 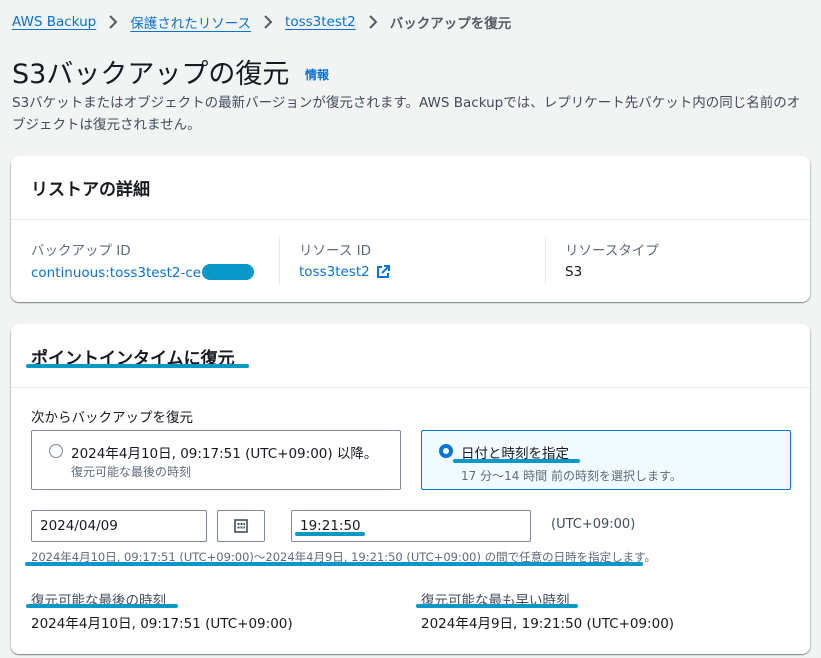 What do you see at coordinates (112, 418) in the screenshot?
I see `restore-from-label: 次からバックアップを復元` at bounding box center [112, 418].